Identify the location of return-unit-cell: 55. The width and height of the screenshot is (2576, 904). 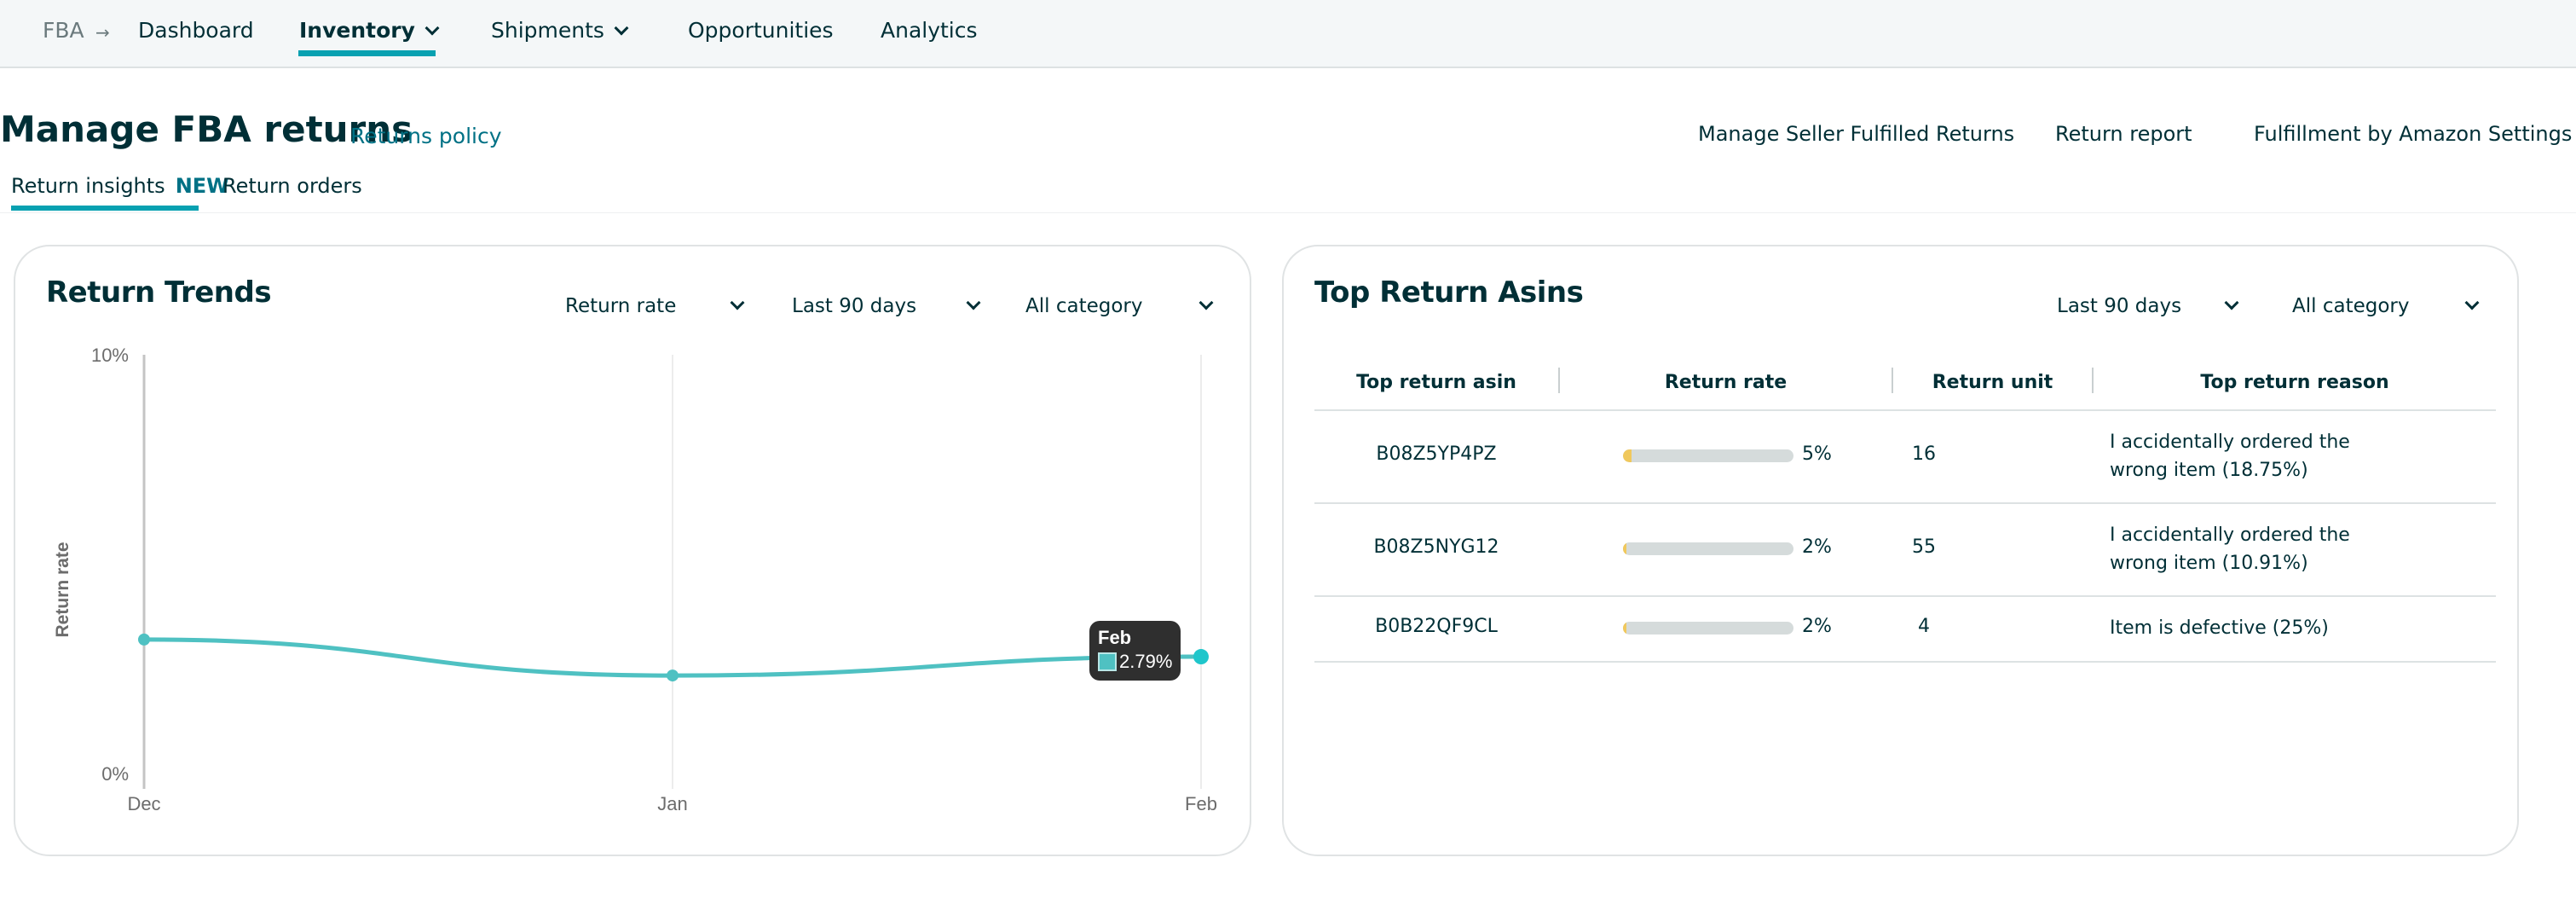
(1924, 547).